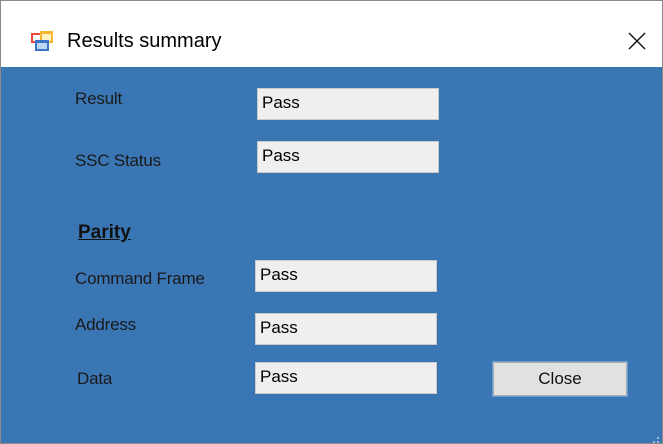 This screenshot has height=444, width=663. Describe the element at coordinates (637, 41) in the screenshot. I see `close-icon` at that location.